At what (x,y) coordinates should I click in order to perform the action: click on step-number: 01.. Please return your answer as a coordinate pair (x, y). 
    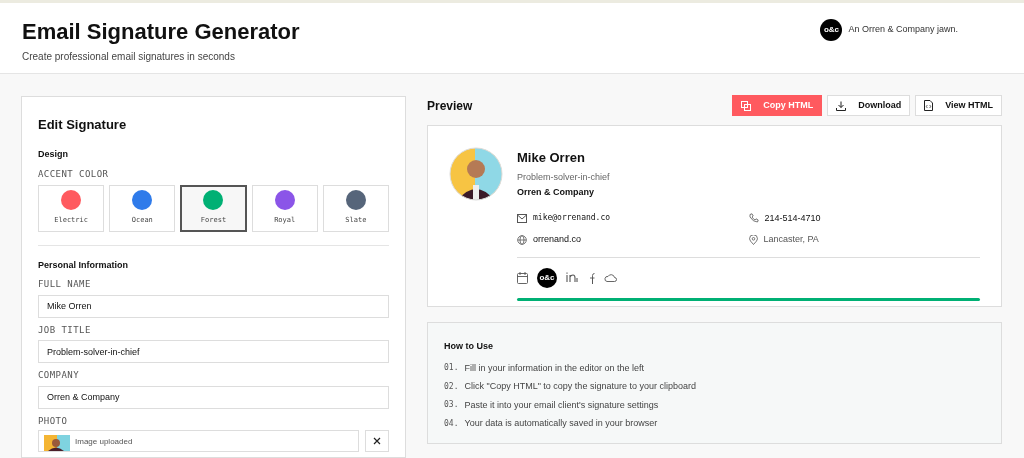
    Looking at the image, I should click on (451, 368).